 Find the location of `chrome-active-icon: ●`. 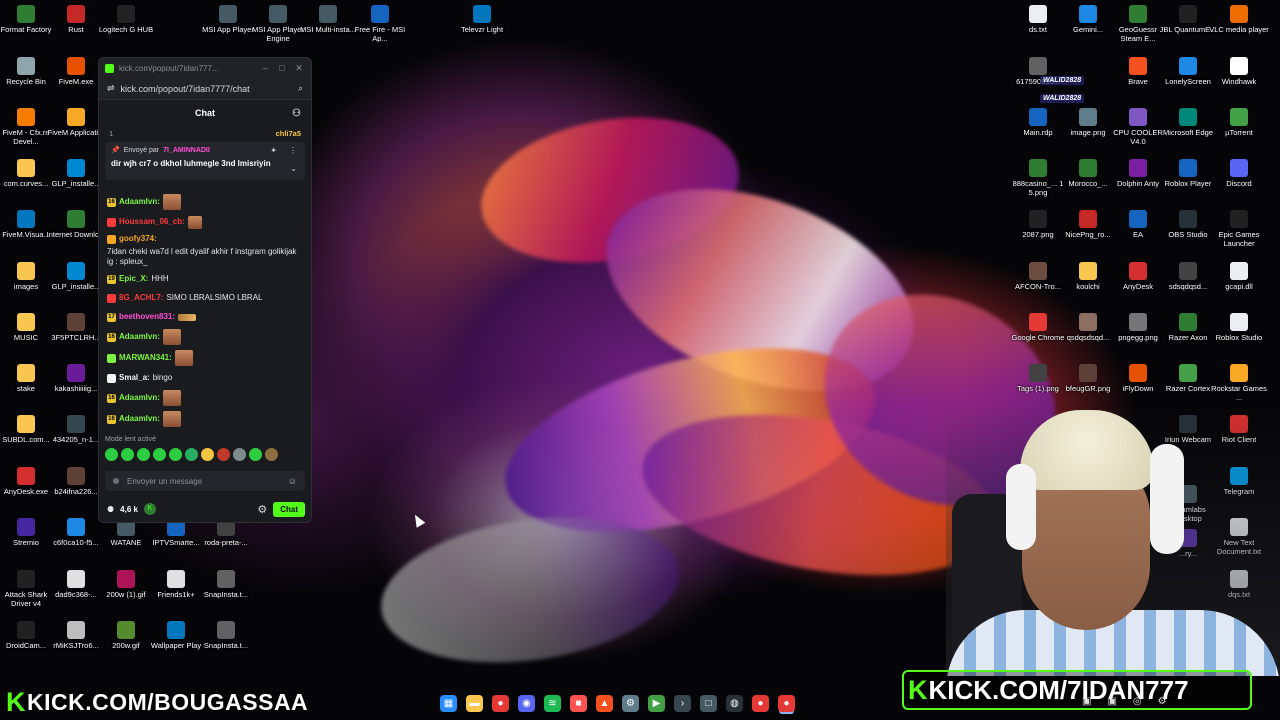

chrome-active-icon: ● is located at coordinates (786, 703).